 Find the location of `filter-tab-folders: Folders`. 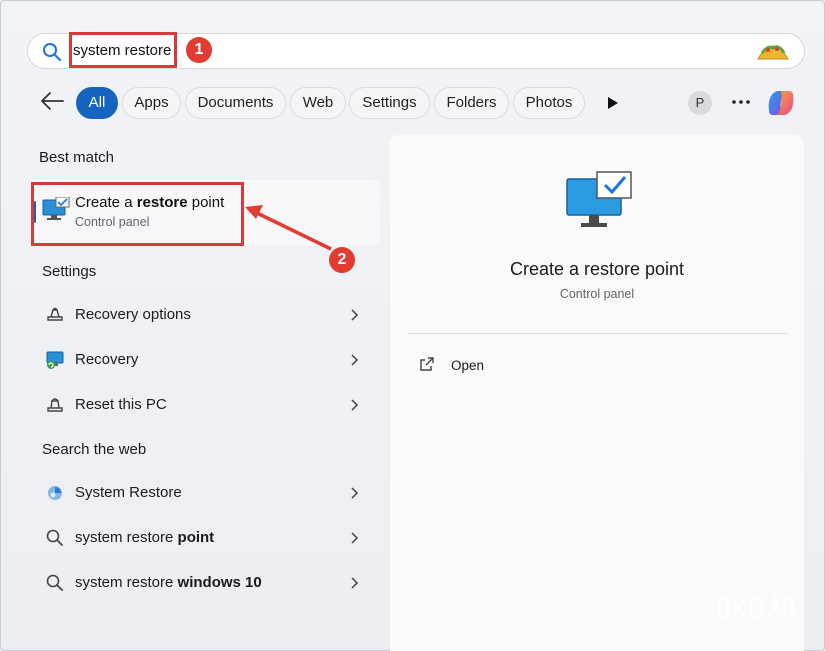

filter-tab-folders: Folders is located at coordinates (471, 103).